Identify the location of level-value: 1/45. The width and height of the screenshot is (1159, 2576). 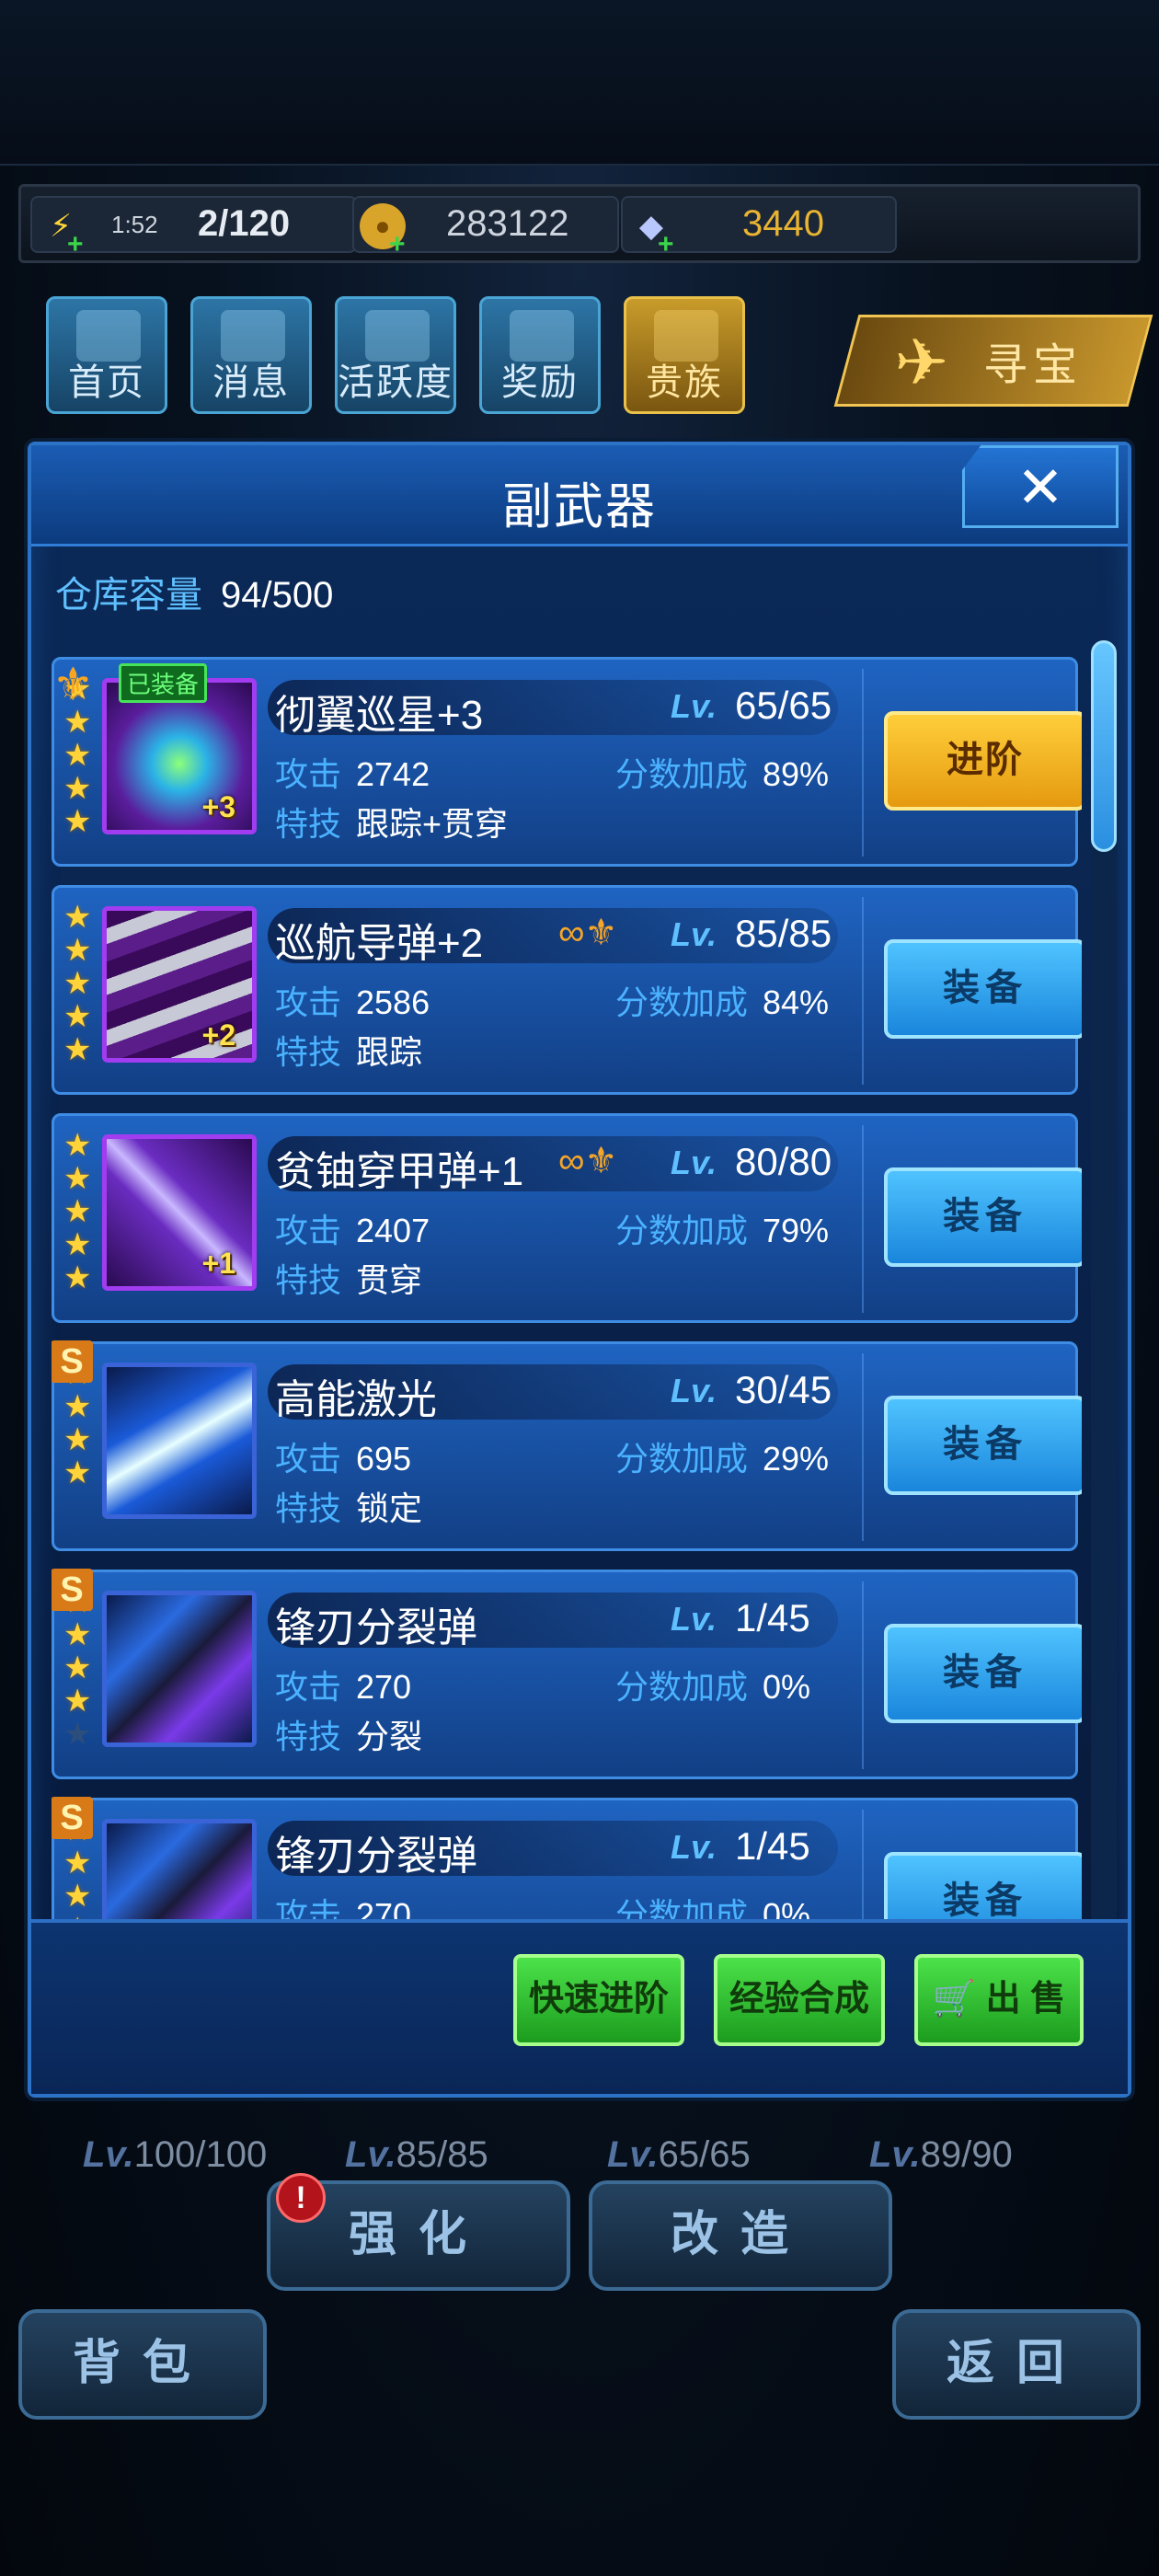
(772, 1846).